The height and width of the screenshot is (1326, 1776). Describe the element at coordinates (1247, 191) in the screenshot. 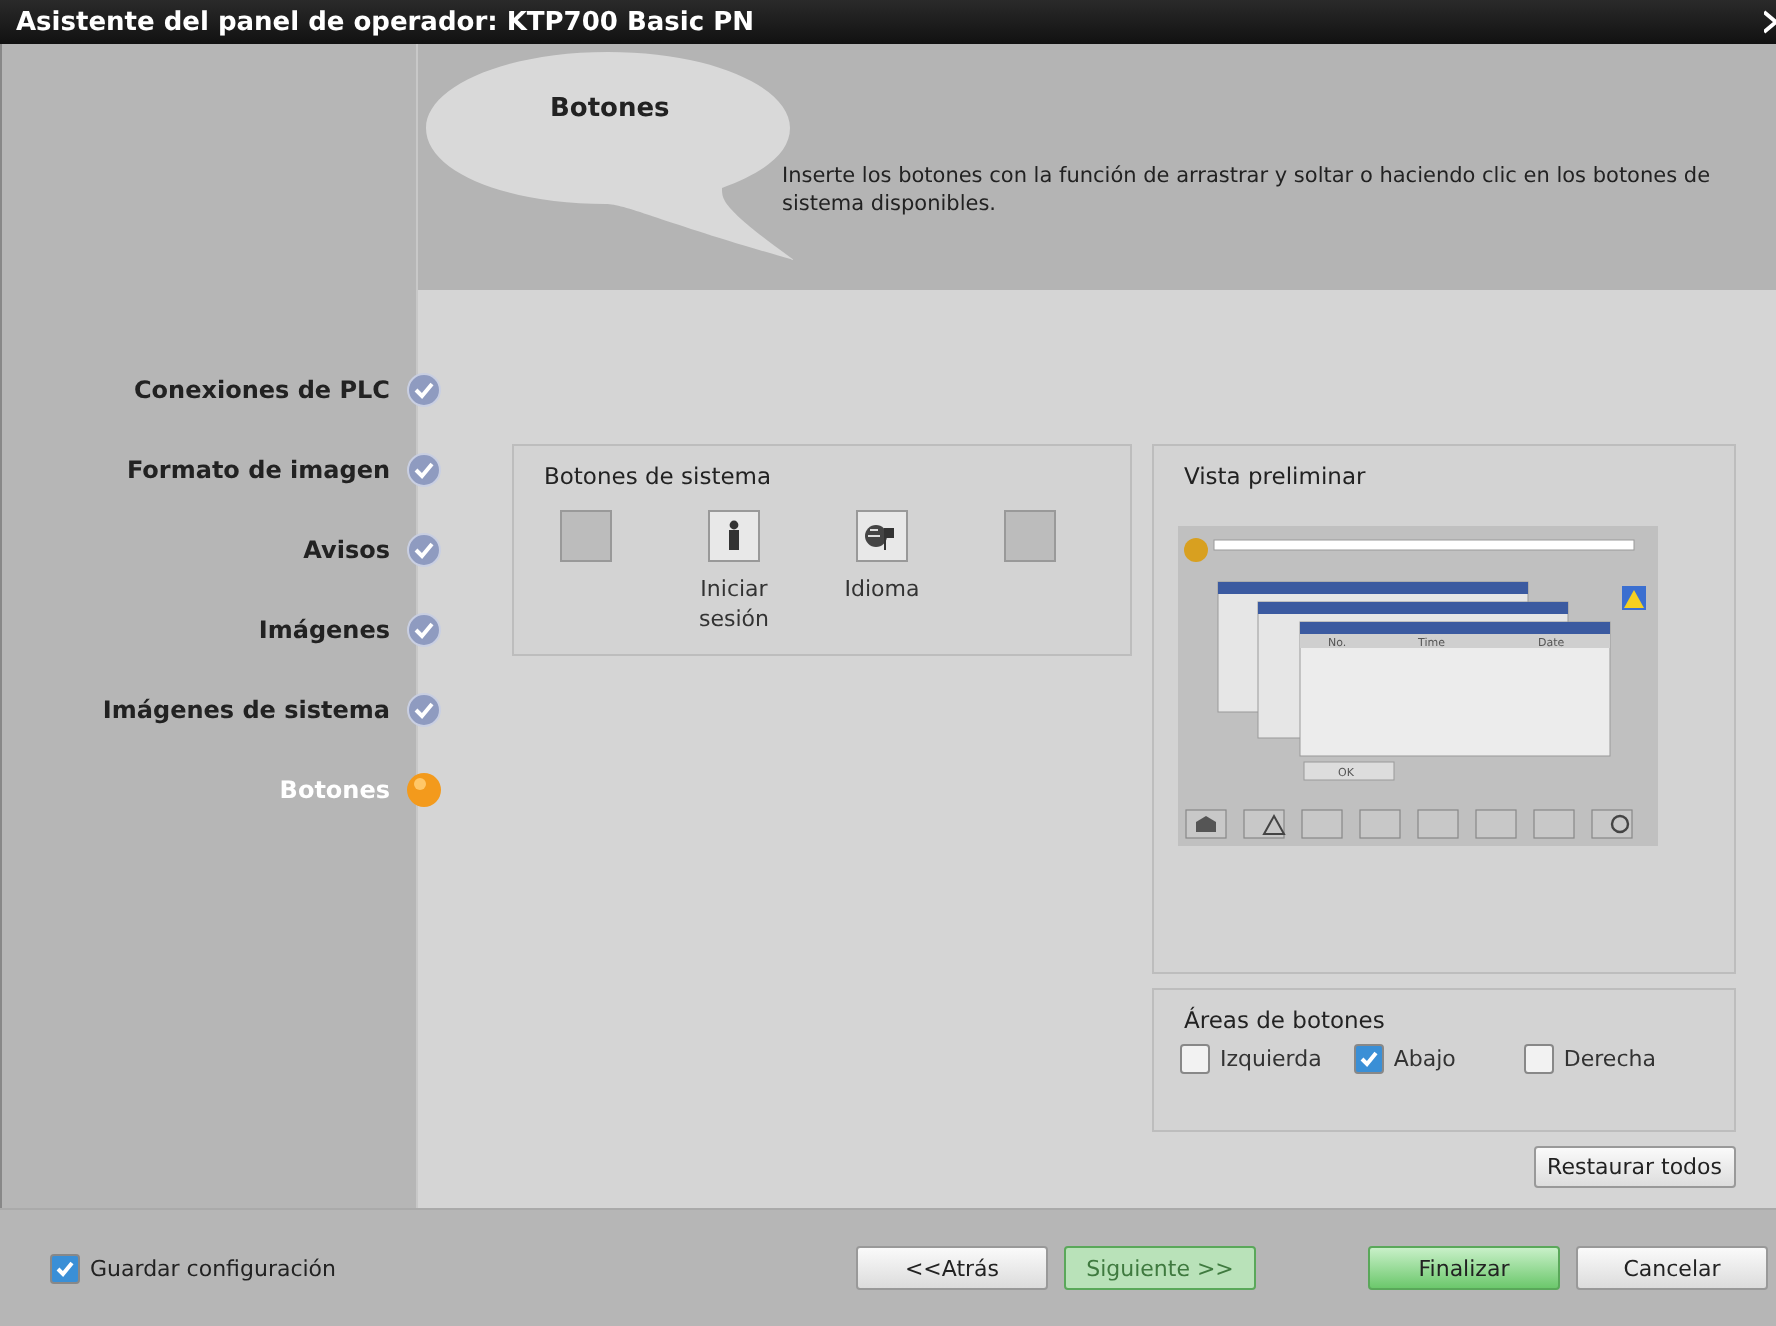

I see `page-description: Inserte los botones con la función de arrastrar y soltar o haciendo clic en los botones de sistema disponibles.` at that location.